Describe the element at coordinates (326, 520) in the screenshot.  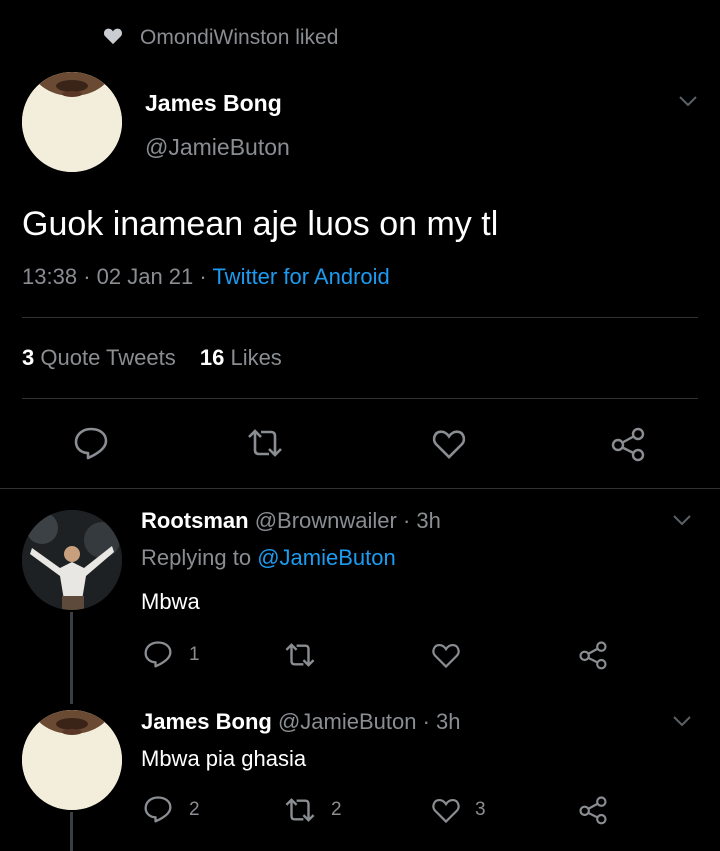
I see `reply-author-handle: @Brownwailer` at that location.